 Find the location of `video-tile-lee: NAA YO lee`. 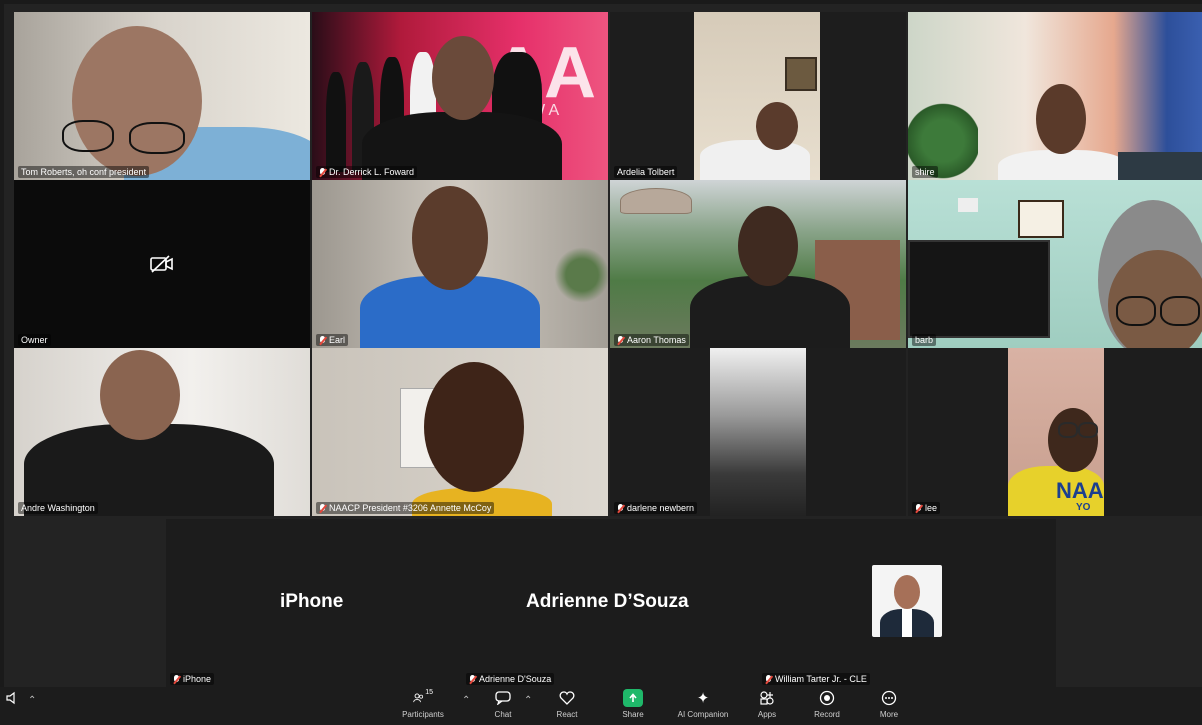

video-tile-lee: NAA YO lee is located at coordinates (1055, 432).